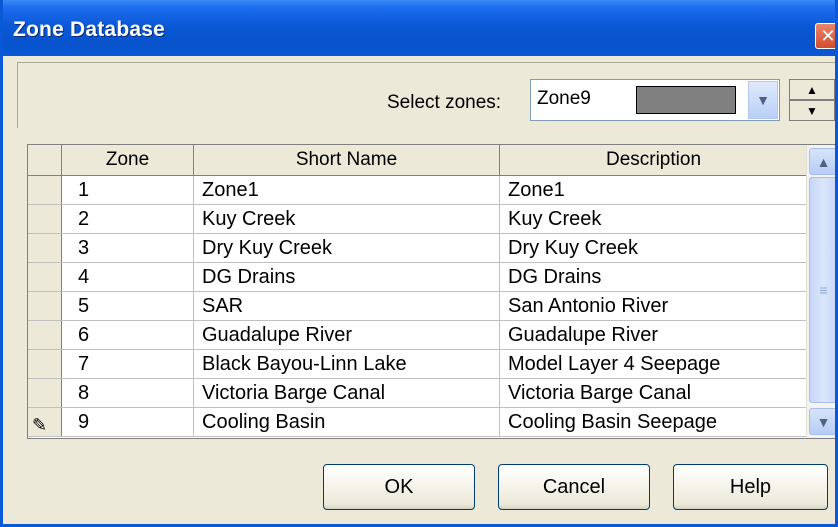 The height and width of the screenshot is (527, 838). I want to click on short-name-cell: Black Bayou-Linn Lake, so click(347, 364).